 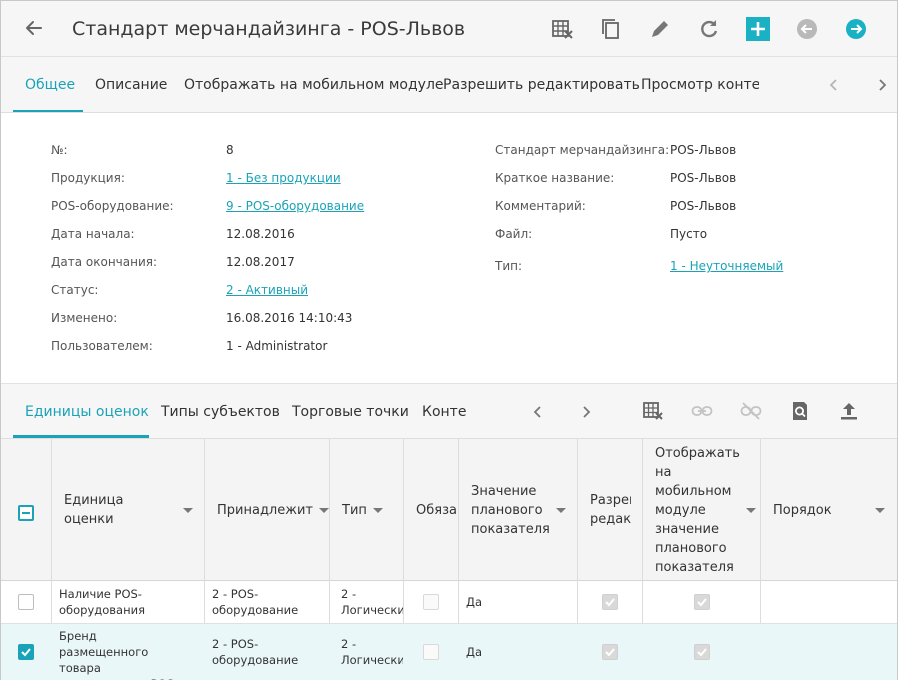 I want to click on field-label-standard: Стандарт мерчандайзинга:, so click(x=582, y=150).